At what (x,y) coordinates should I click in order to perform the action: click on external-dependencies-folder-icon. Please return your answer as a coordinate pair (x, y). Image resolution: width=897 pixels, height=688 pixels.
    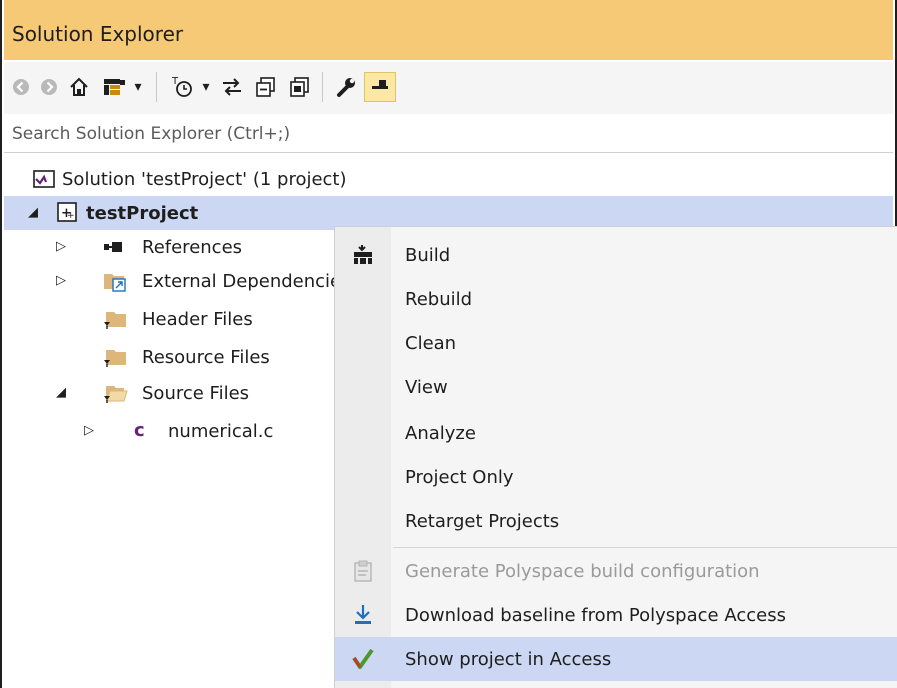
    Looking at the image, I should click on (114, 281).